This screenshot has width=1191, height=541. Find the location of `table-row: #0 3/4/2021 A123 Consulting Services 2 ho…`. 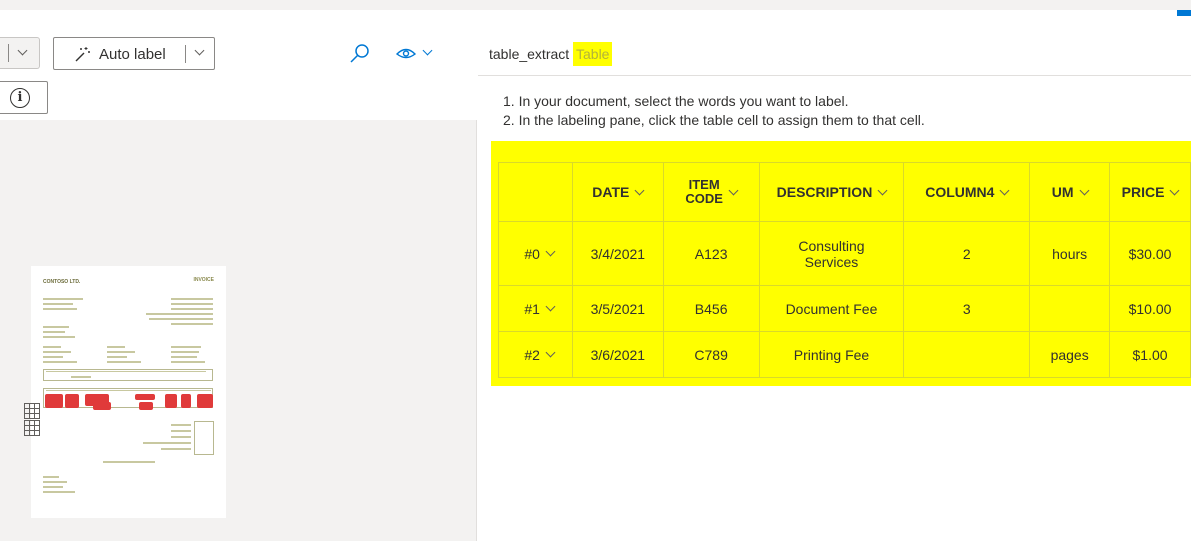

table-row: #0 3/4/2021 A123 Consulting Services 2 ho… is located at coordinates (844, 253).